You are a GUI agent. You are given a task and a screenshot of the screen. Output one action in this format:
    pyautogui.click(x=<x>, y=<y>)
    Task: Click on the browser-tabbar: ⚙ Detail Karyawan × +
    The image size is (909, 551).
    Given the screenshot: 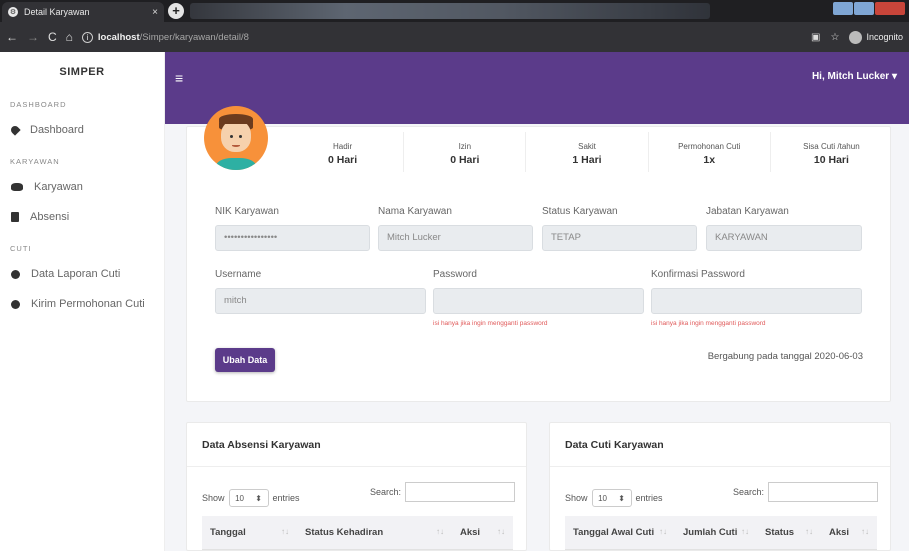 What is the action you would take?
    pyautogui.click(x=454, y=11)
    